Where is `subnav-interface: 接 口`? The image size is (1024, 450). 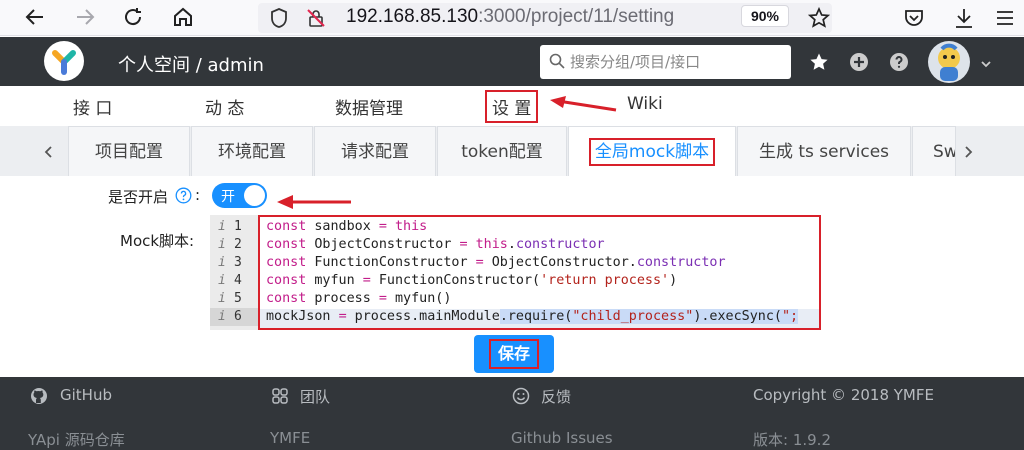 subnav-interface: 接 口 is located at coordinates (92, 106).